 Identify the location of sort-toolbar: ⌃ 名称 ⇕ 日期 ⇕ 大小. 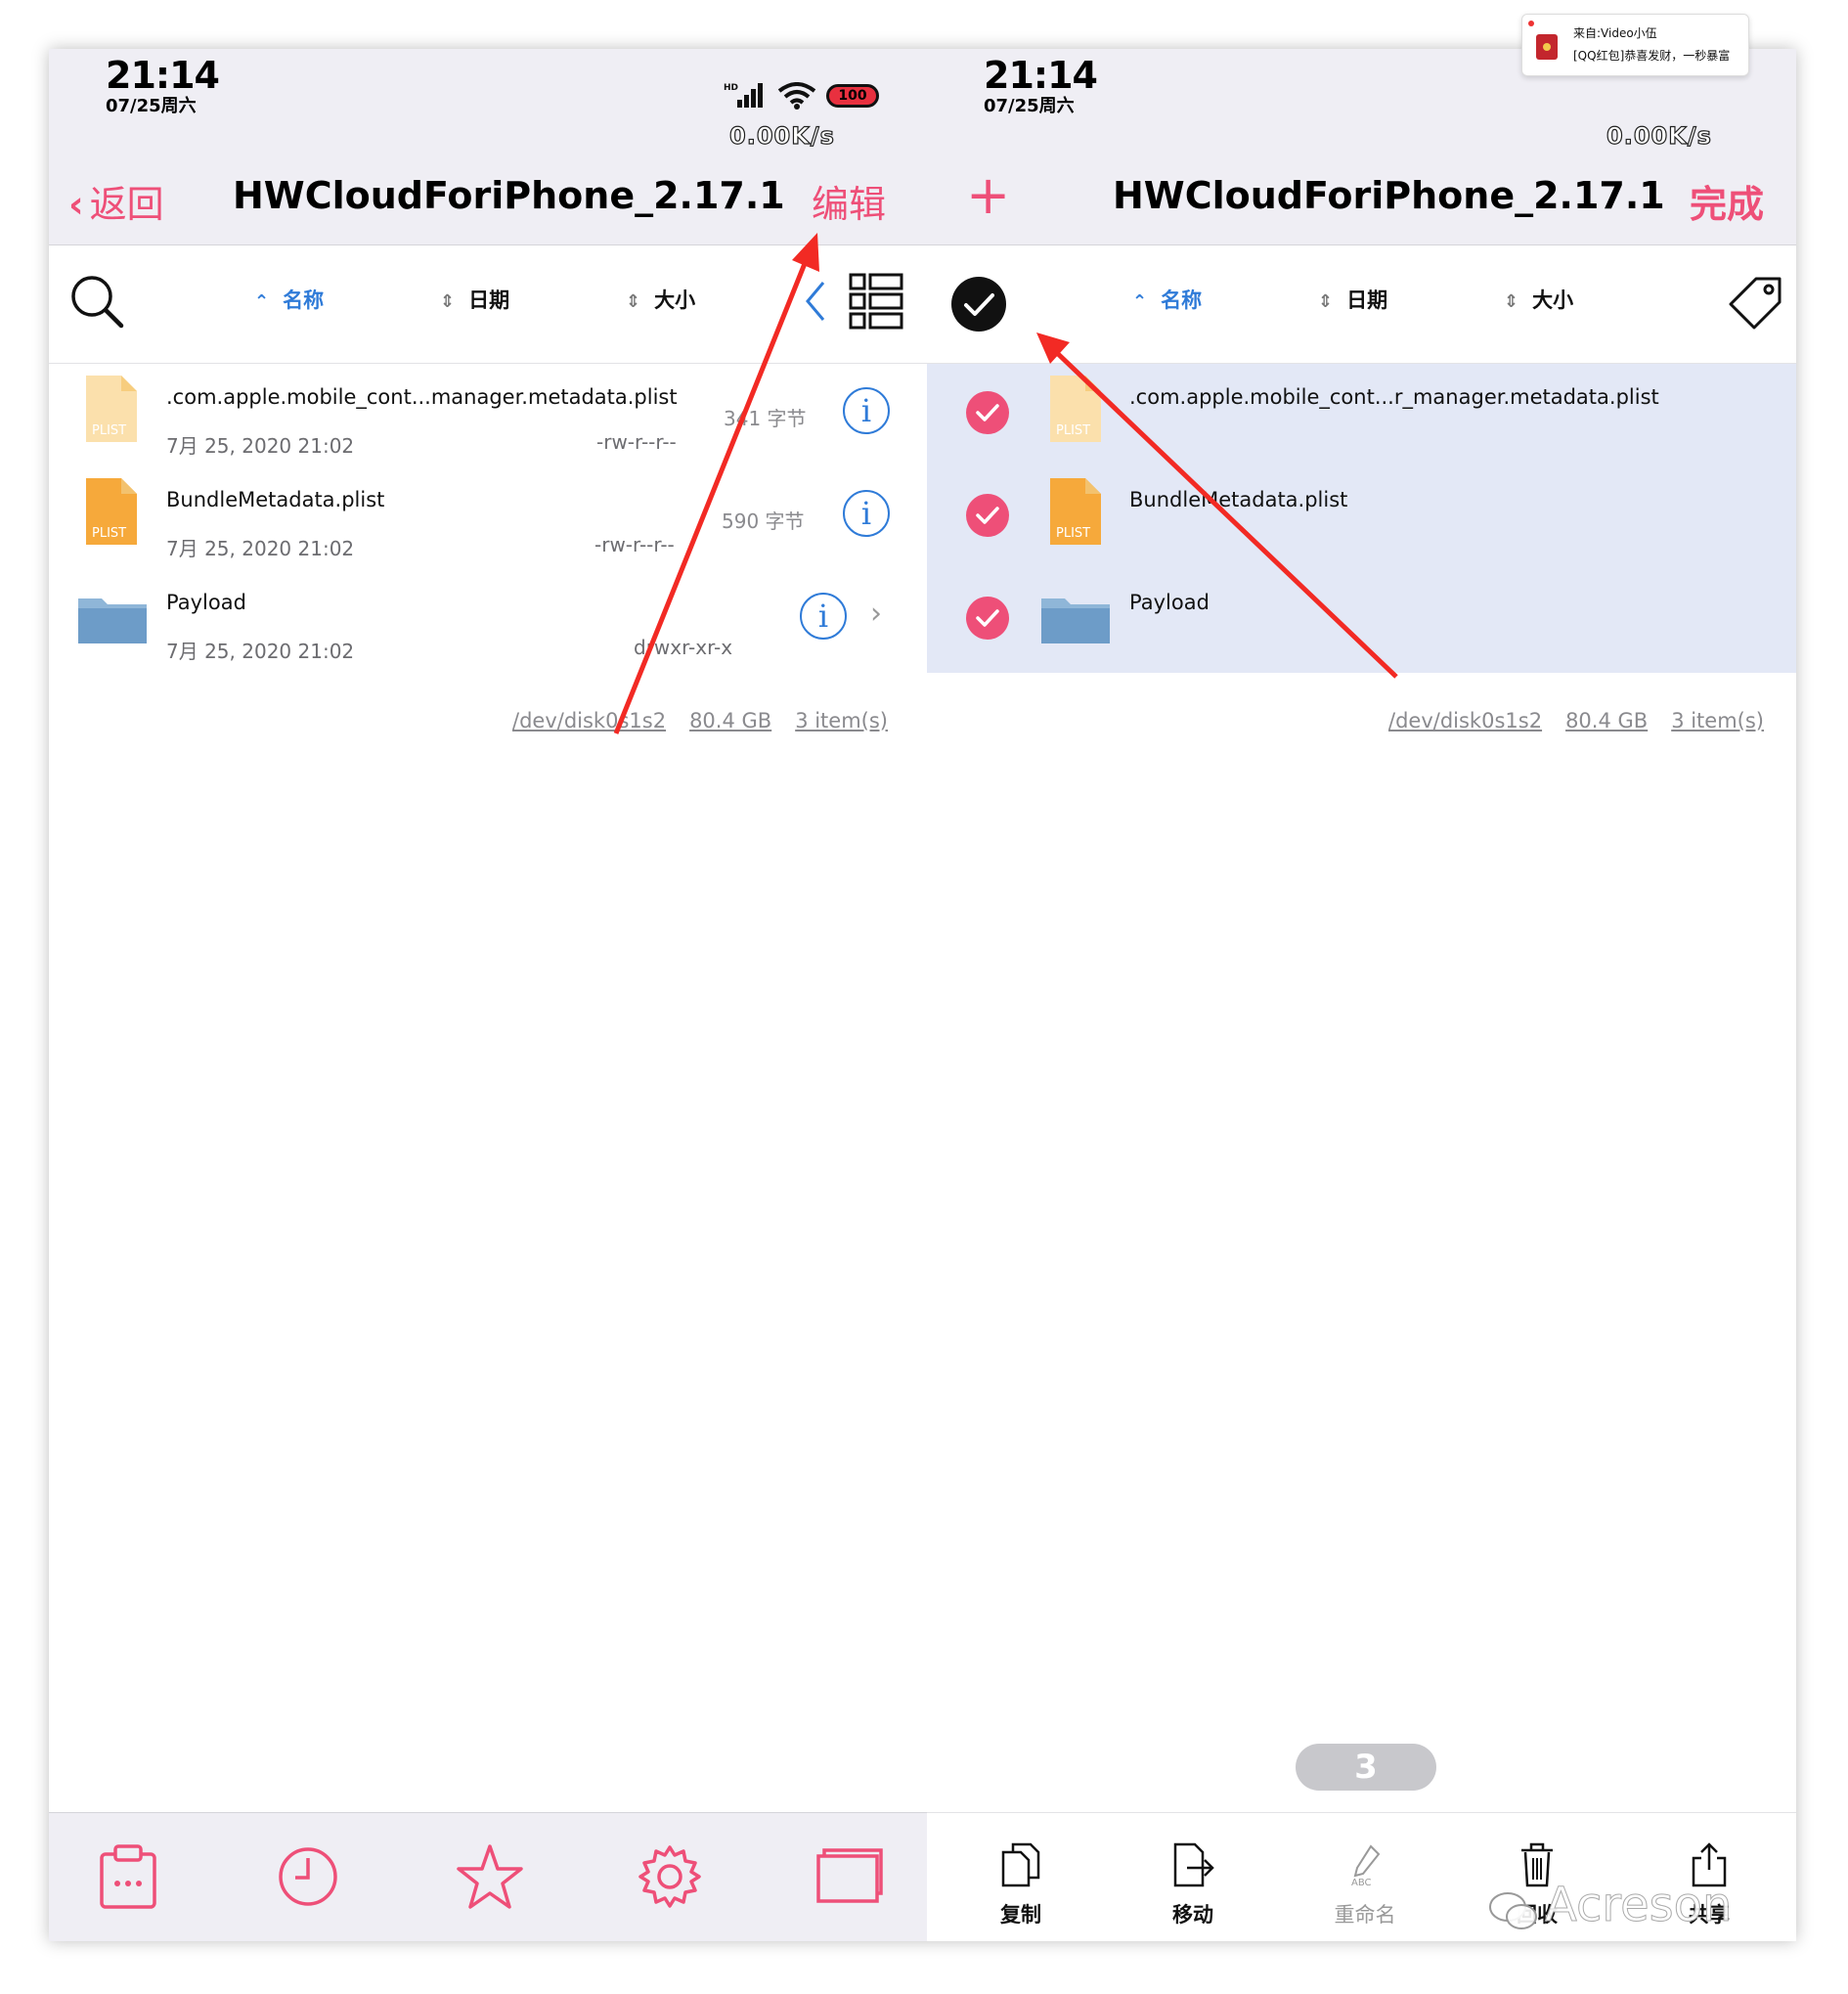
(488, 304).